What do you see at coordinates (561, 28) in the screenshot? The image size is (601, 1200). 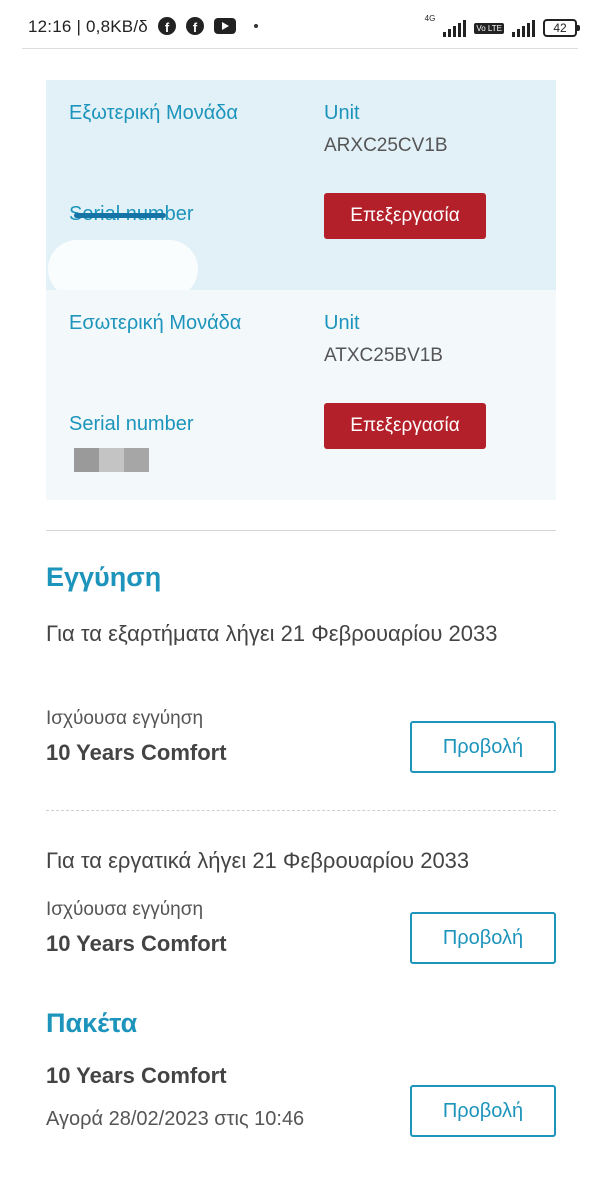 I see `battery-icon: 42` at bounding box center [561, 28].